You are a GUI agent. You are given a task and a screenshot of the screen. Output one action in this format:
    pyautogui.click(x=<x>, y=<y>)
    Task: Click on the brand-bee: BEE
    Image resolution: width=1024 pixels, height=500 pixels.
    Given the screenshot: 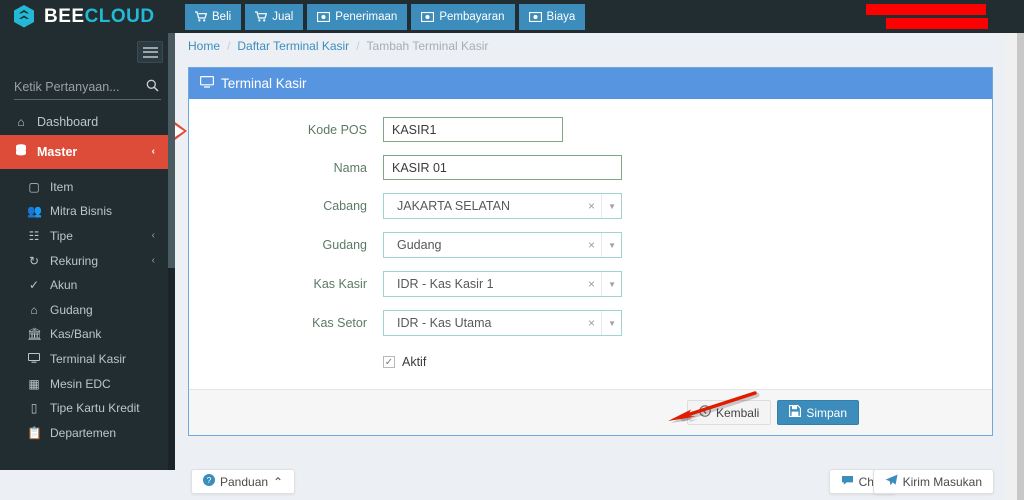 What is the action you would take?
    pyautogui.click(x=64, y=16)
    